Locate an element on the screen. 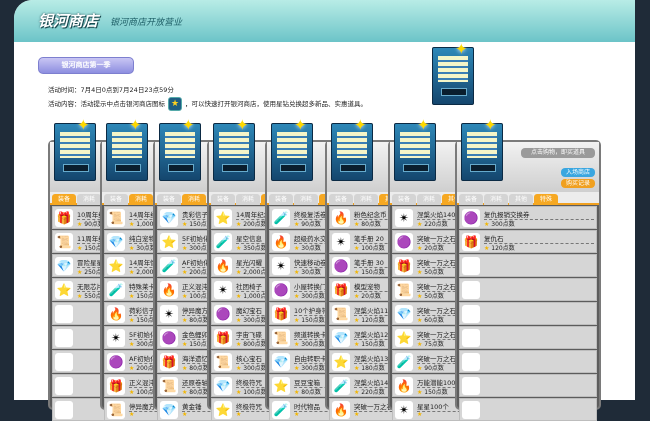  enter-shop-button: 入场商店 is located at coordinates (578, 172).